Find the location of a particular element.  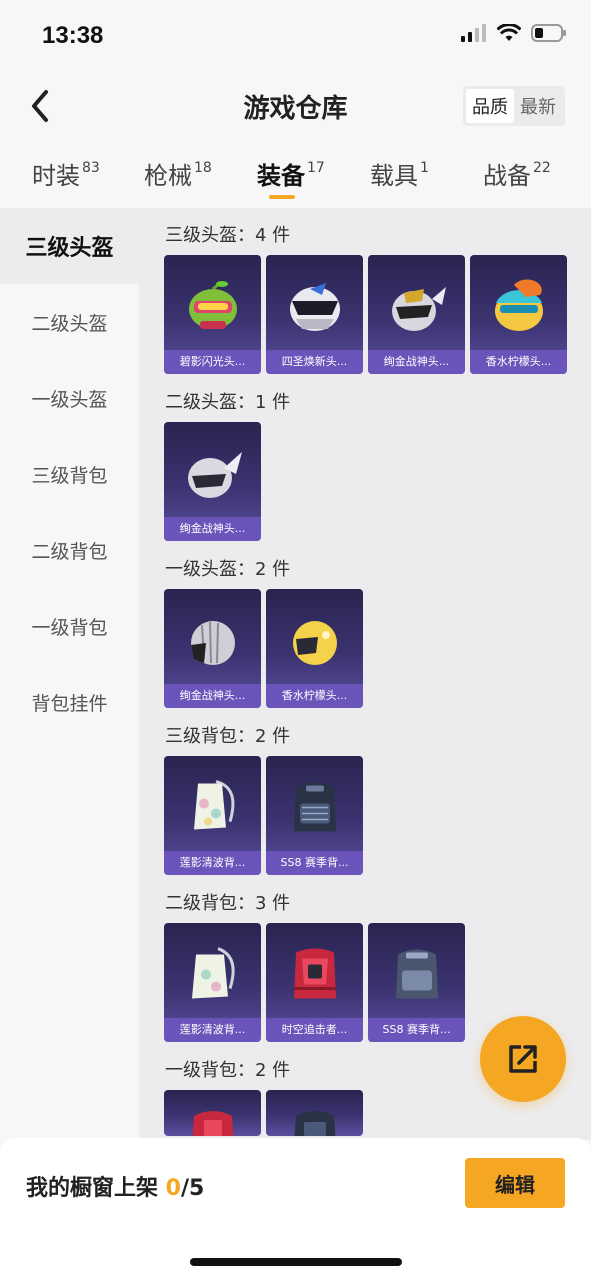

sidebar-item-level3-helmet: 三级头盔 is located at coordinates (69, 246).